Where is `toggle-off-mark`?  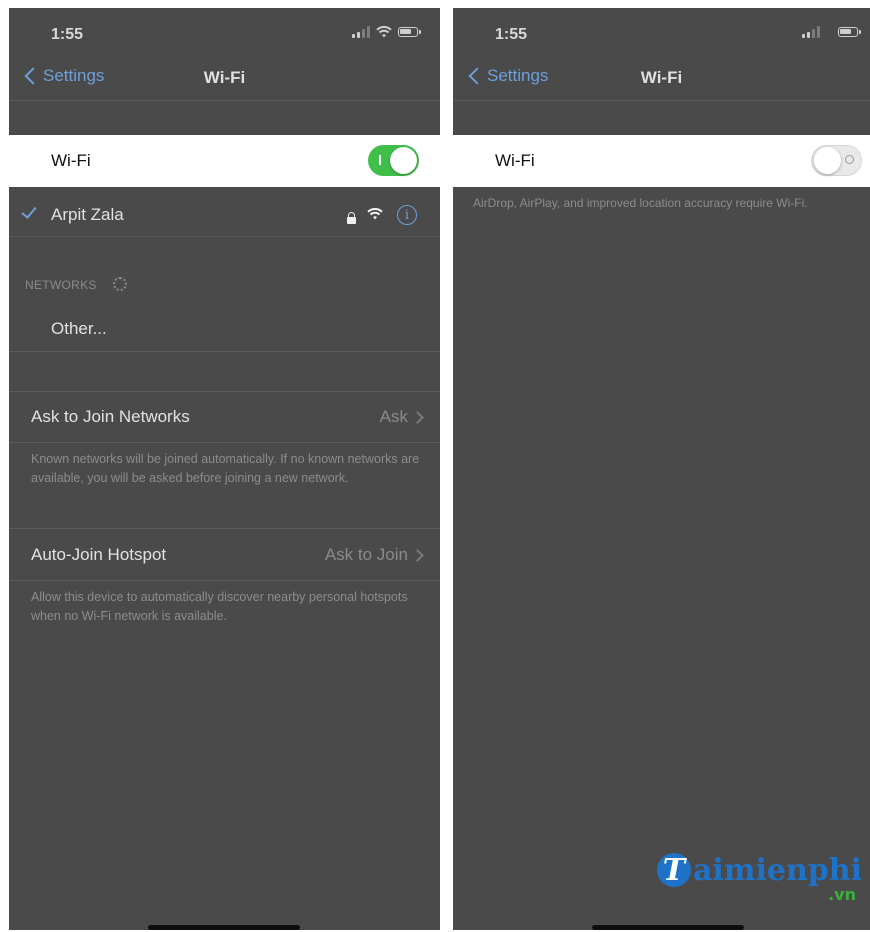 toggle-off-mark is located at coordinates (849, 159).